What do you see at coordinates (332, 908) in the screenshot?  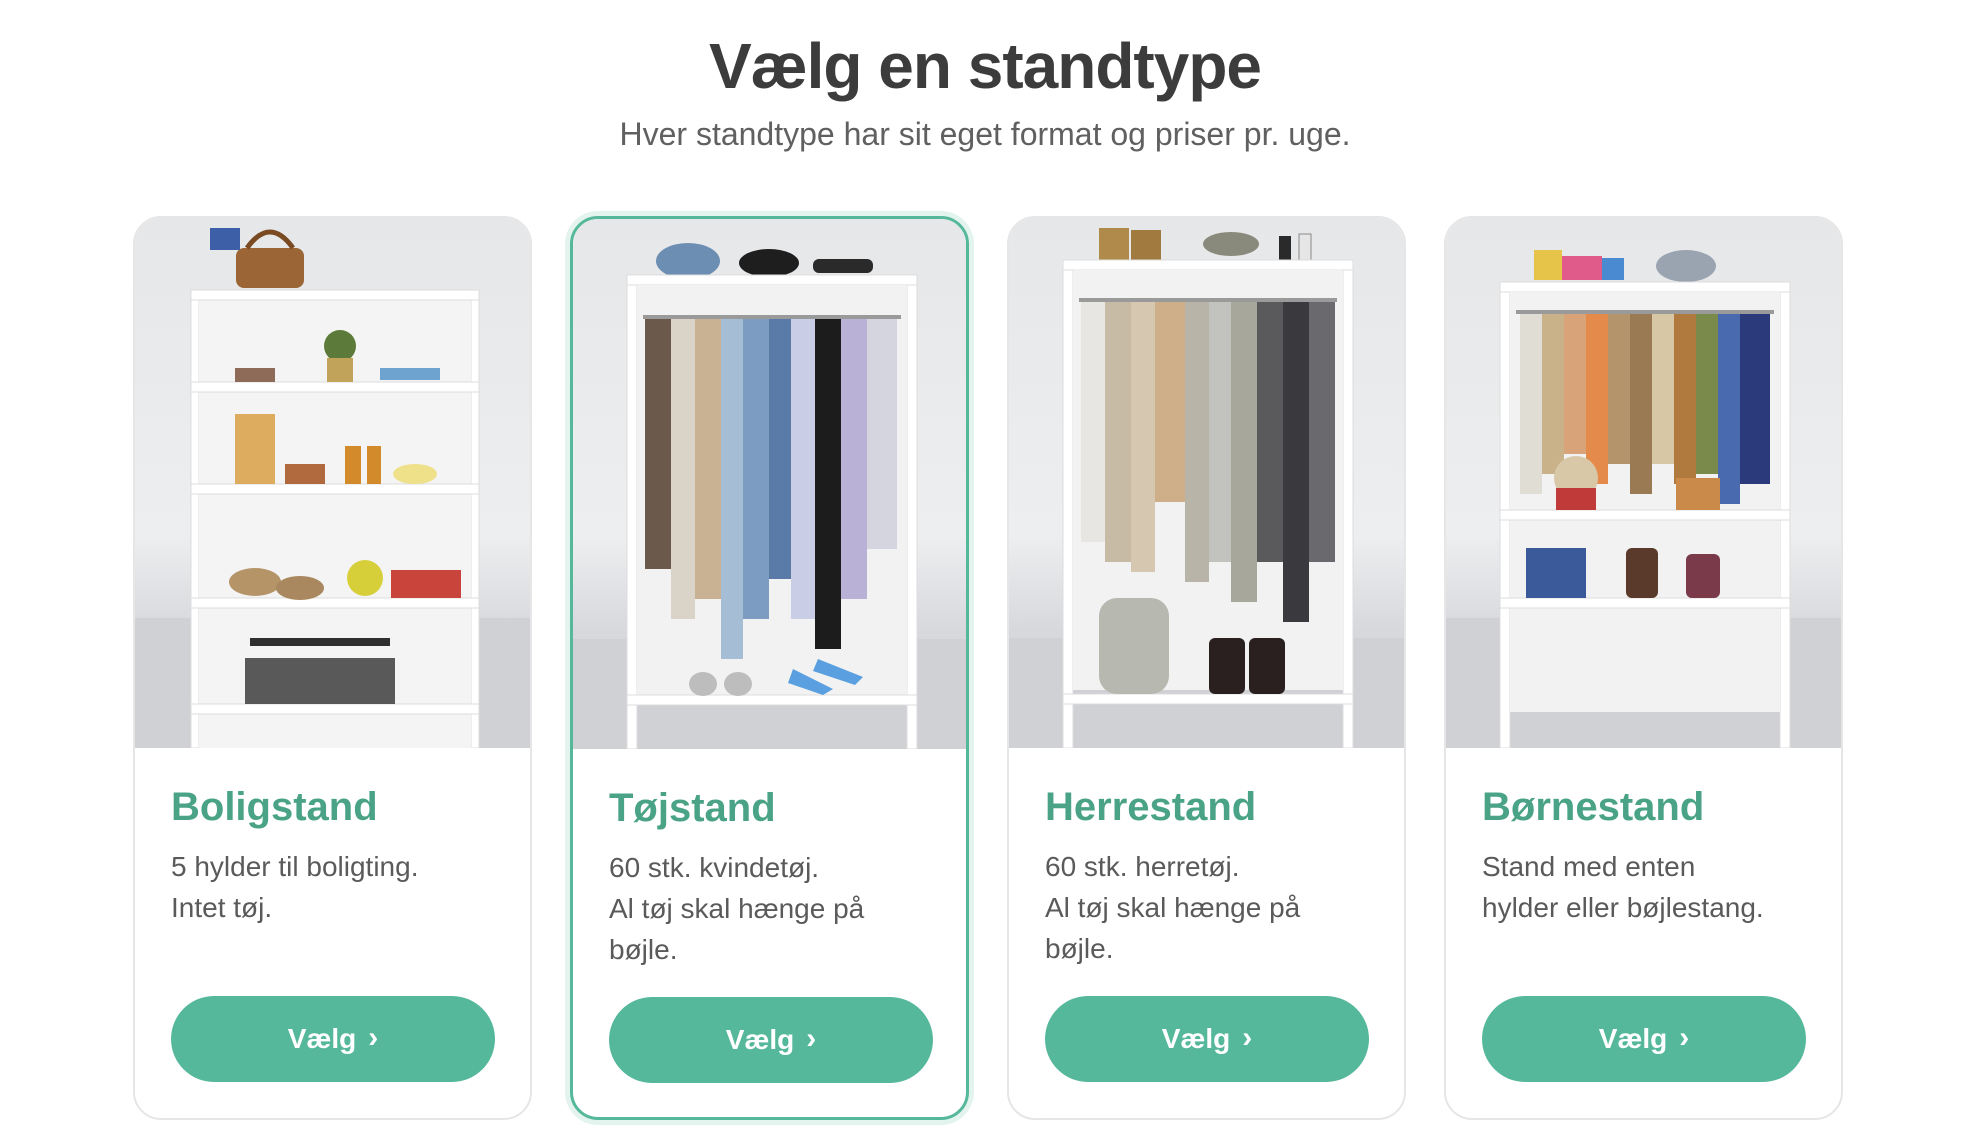 I see `stand-description: 5 hylder til boligting. Intet tøj.` at bounding box center [332, 908].